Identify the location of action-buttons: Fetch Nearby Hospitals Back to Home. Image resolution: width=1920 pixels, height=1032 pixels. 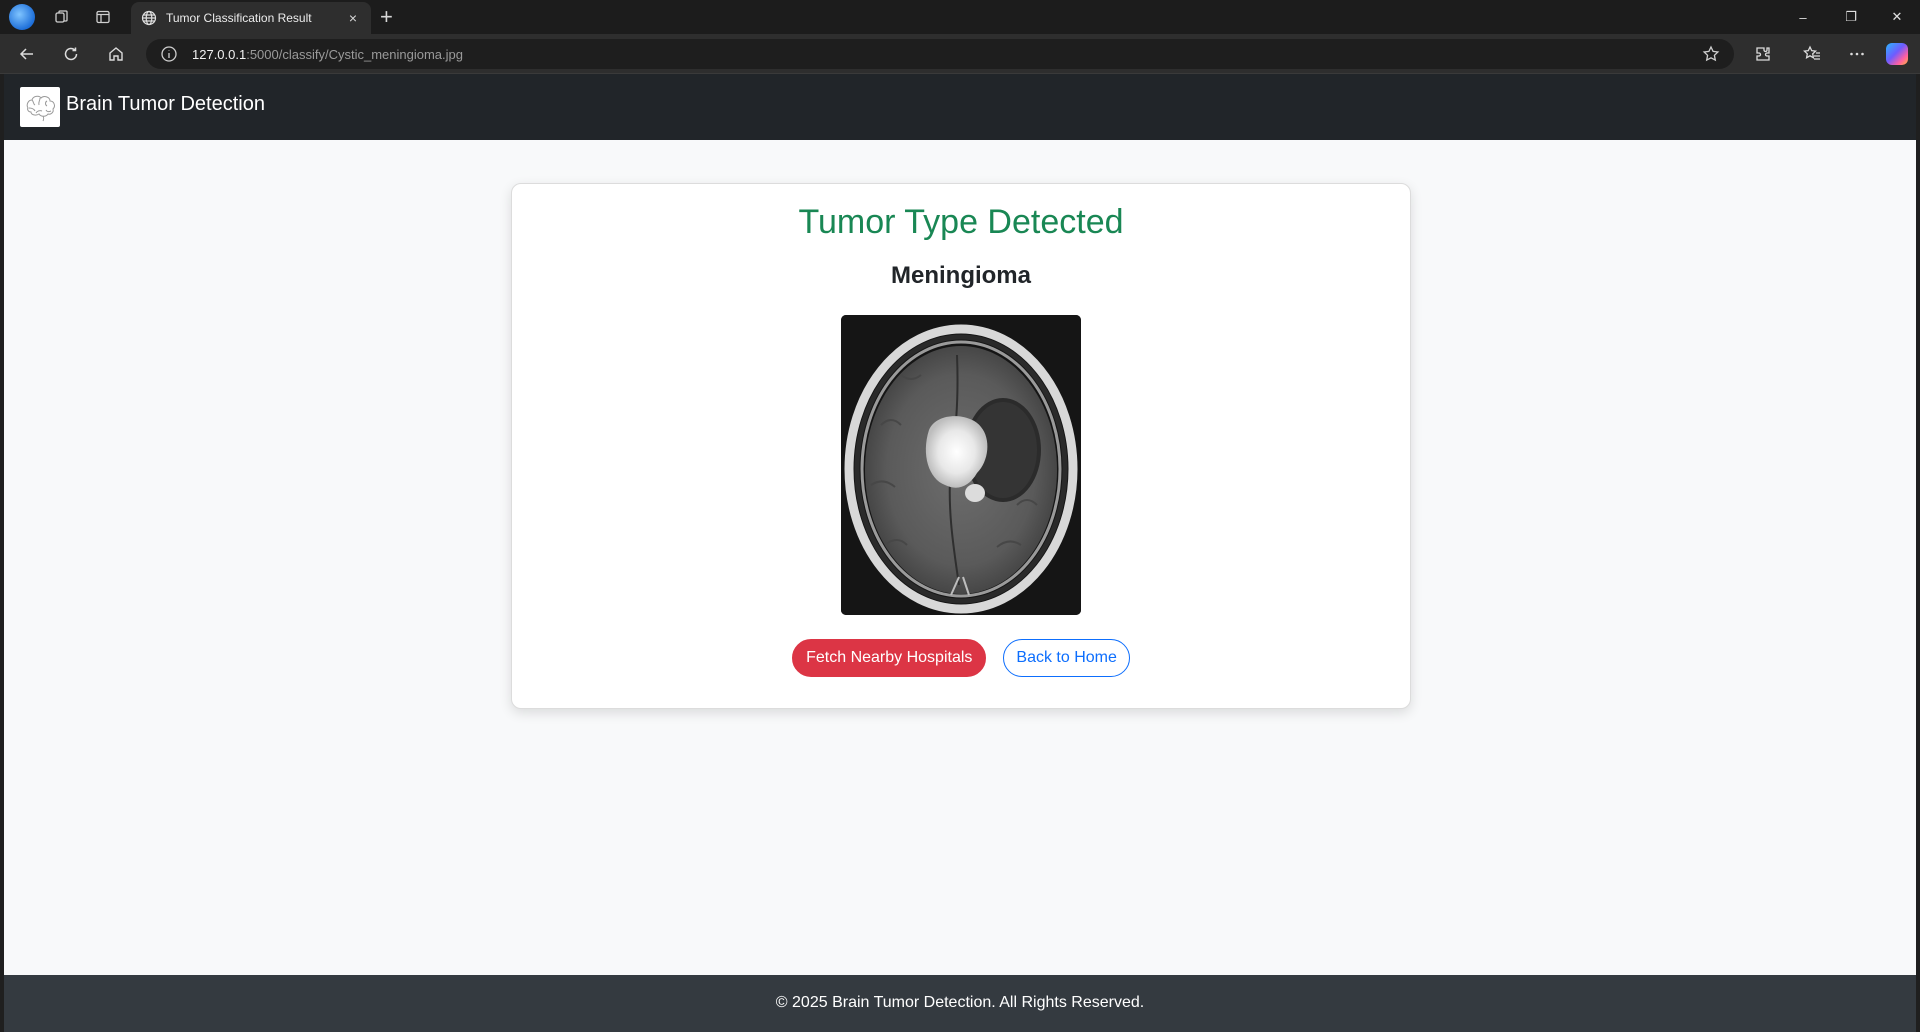
(961, 658).